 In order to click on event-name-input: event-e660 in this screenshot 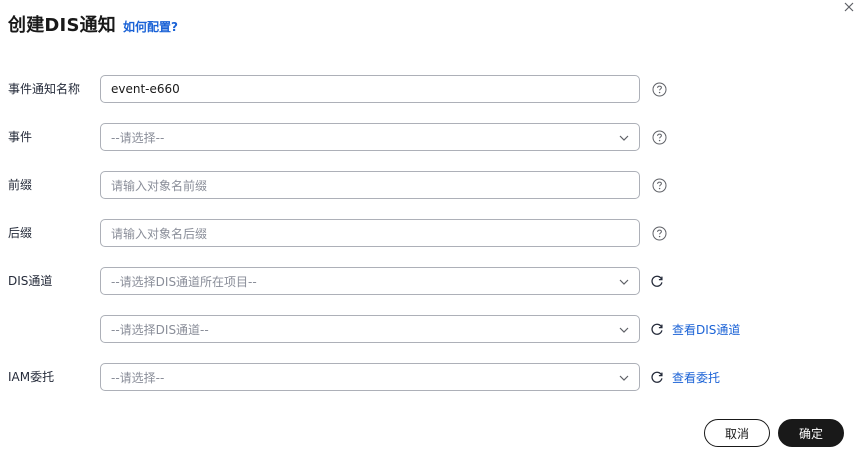, I will do `click(370, 89)`.